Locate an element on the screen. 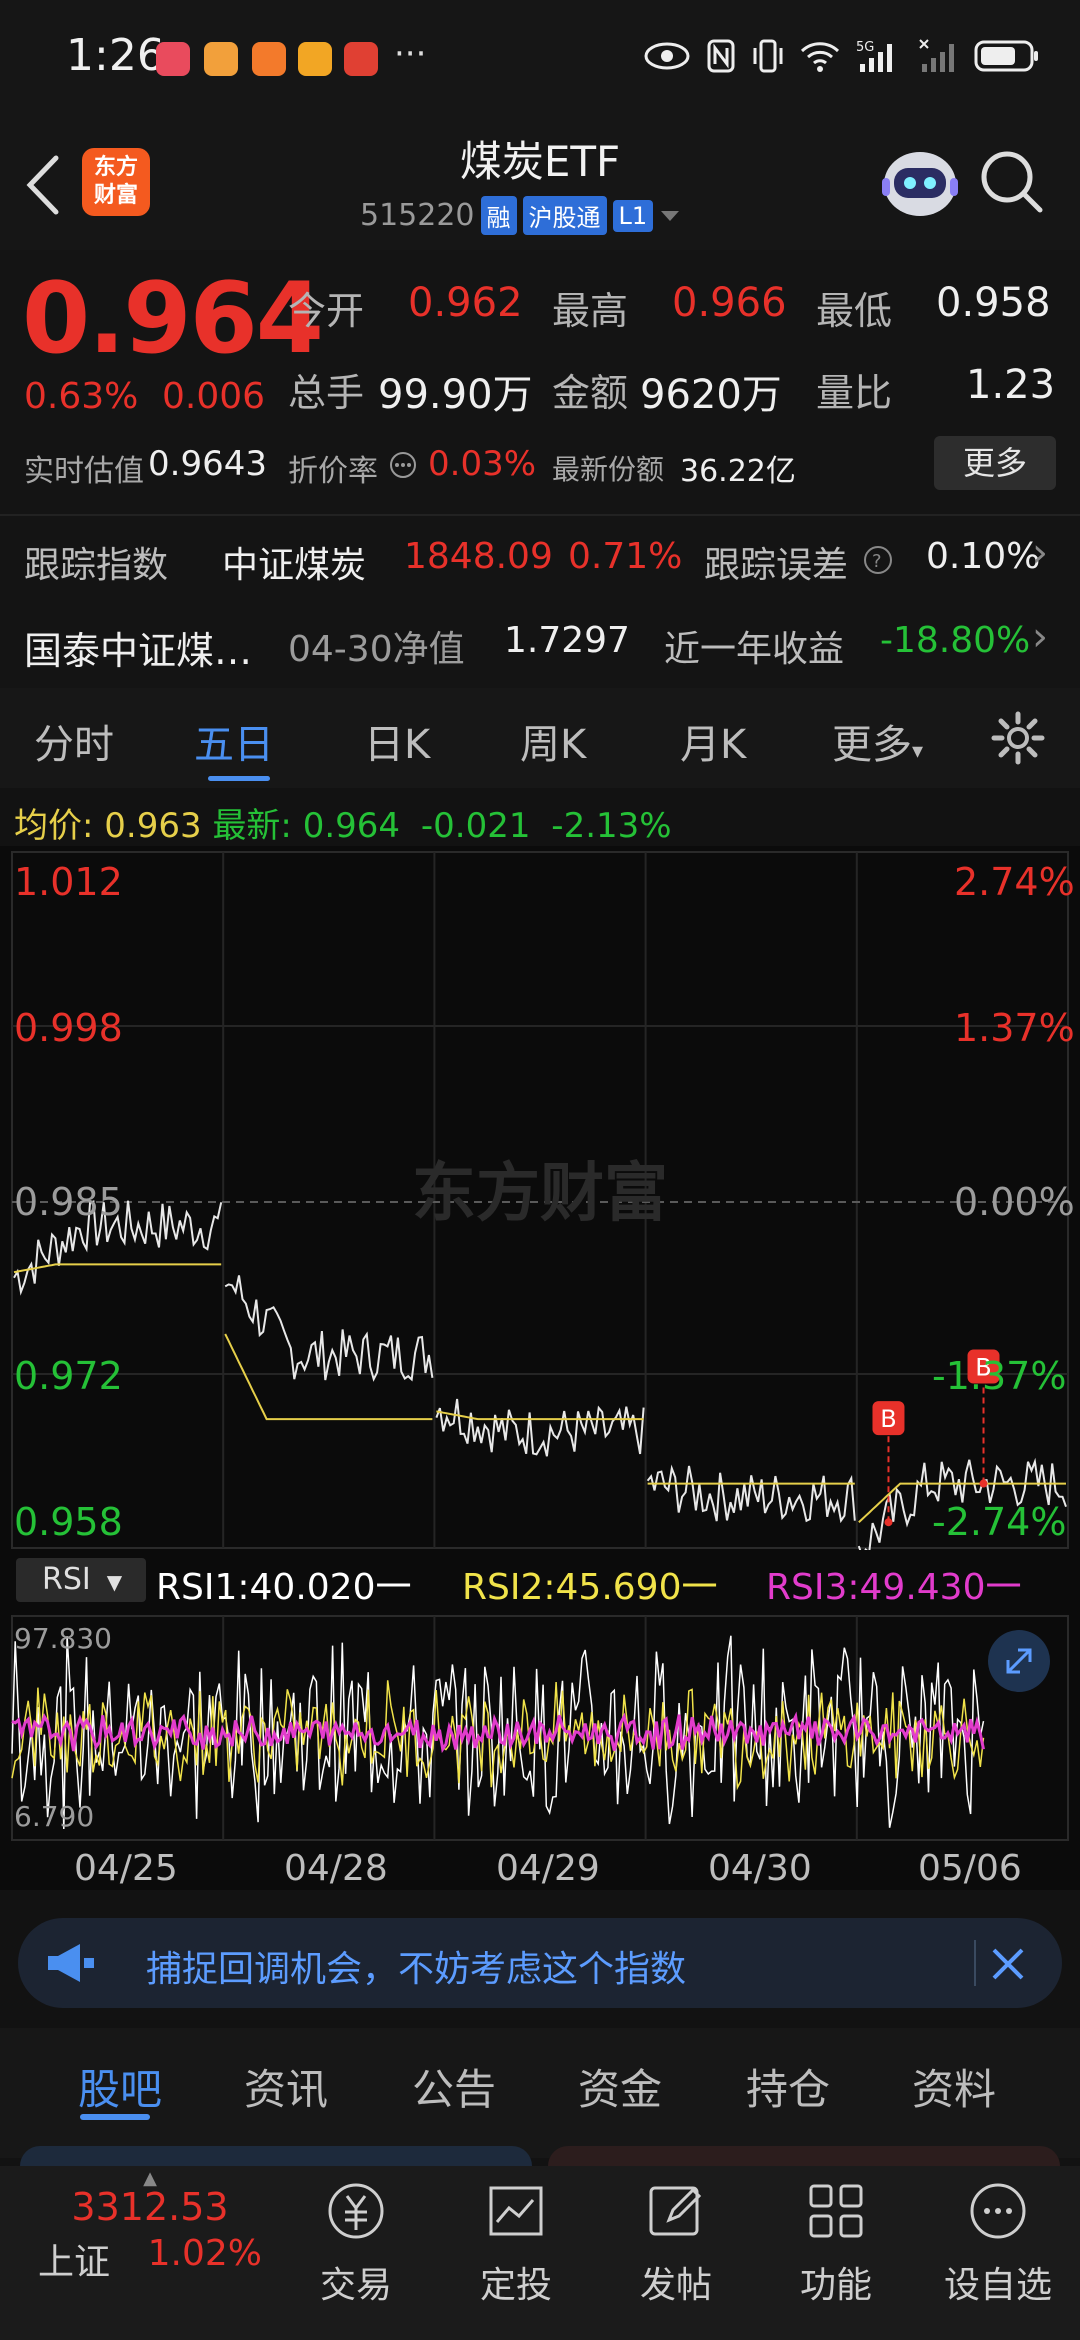  open-label: 今开 is located at coordinates (326, 311).